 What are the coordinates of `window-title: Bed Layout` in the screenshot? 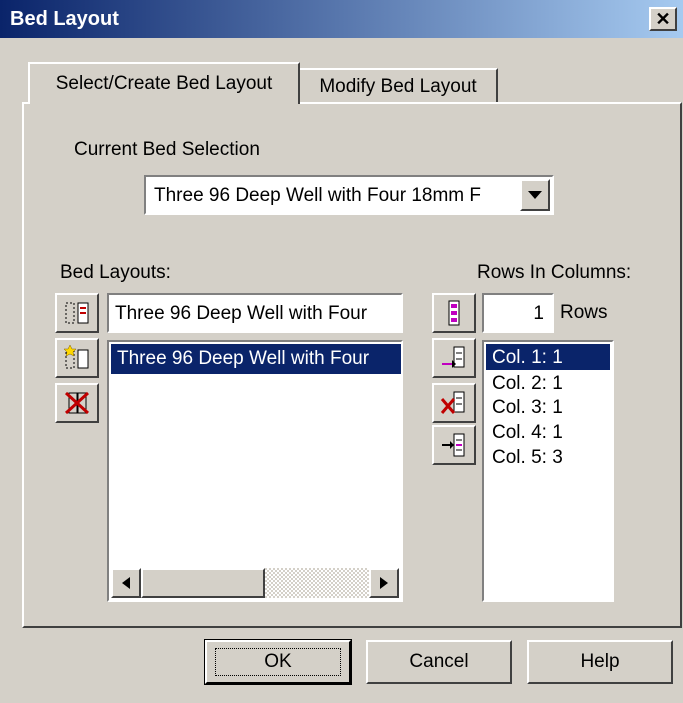 It's located at (64, 19).